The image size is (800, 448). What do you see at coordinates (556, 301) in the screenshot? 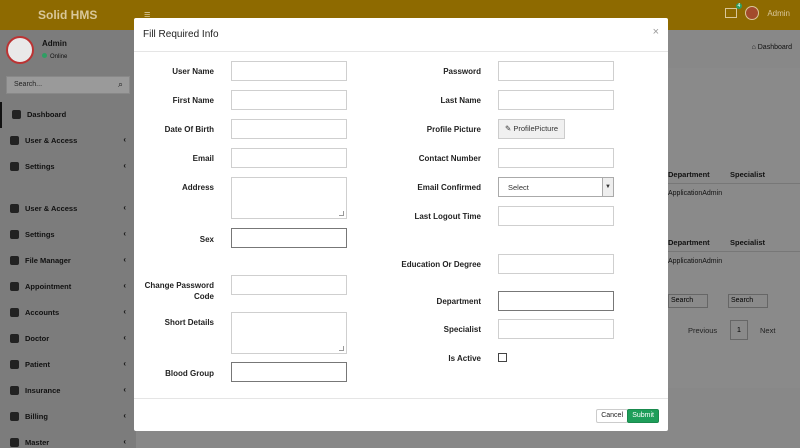
I see `department-input` at bounding box center [556, 301].